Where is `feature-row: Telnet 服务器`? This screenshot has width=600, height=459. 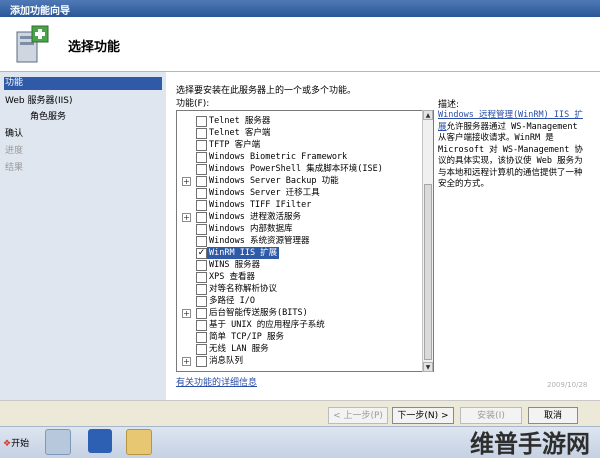
feature-row: Telnet 服务器 is located at coordinates (297, 121).